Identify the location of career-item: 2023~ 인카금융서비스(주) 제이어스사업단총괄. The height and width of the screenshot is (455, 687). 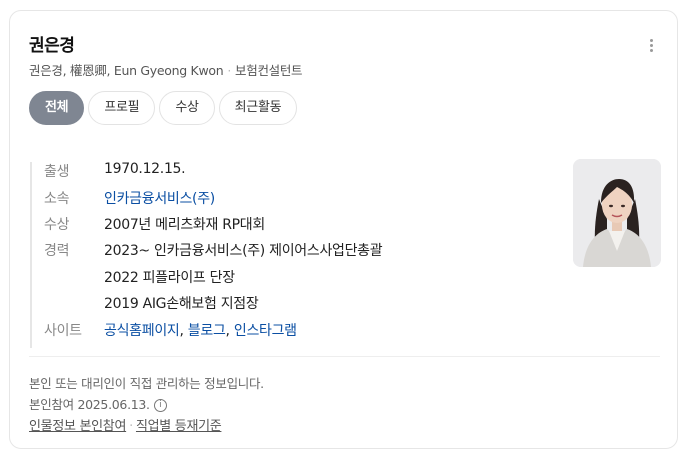
(243, 251).